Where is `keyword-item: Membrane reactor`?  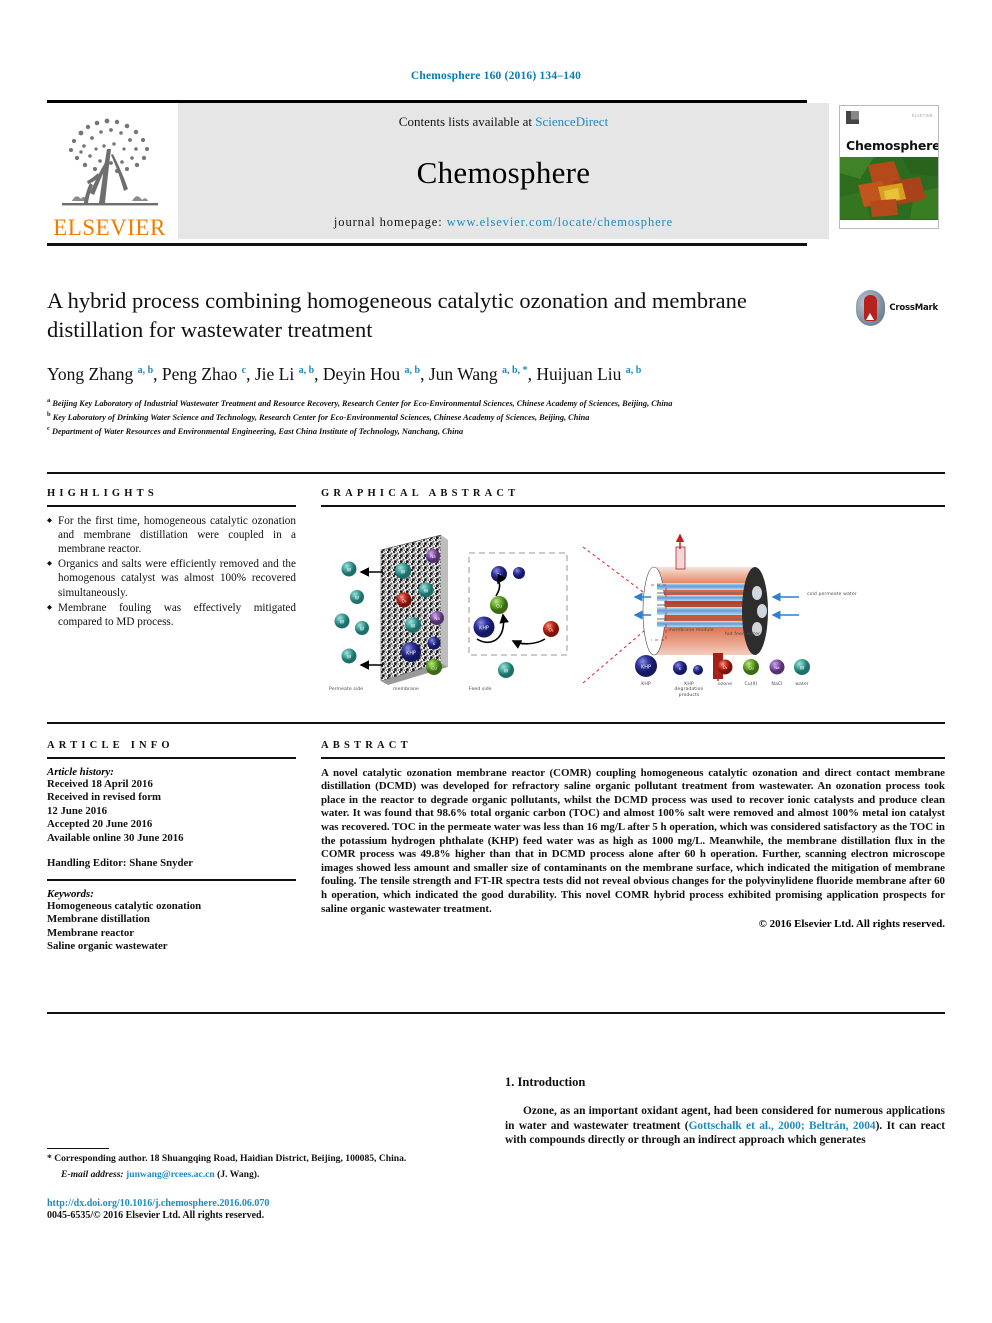 keyword-item: Membrane reactor is located at coordinates (91, 932).